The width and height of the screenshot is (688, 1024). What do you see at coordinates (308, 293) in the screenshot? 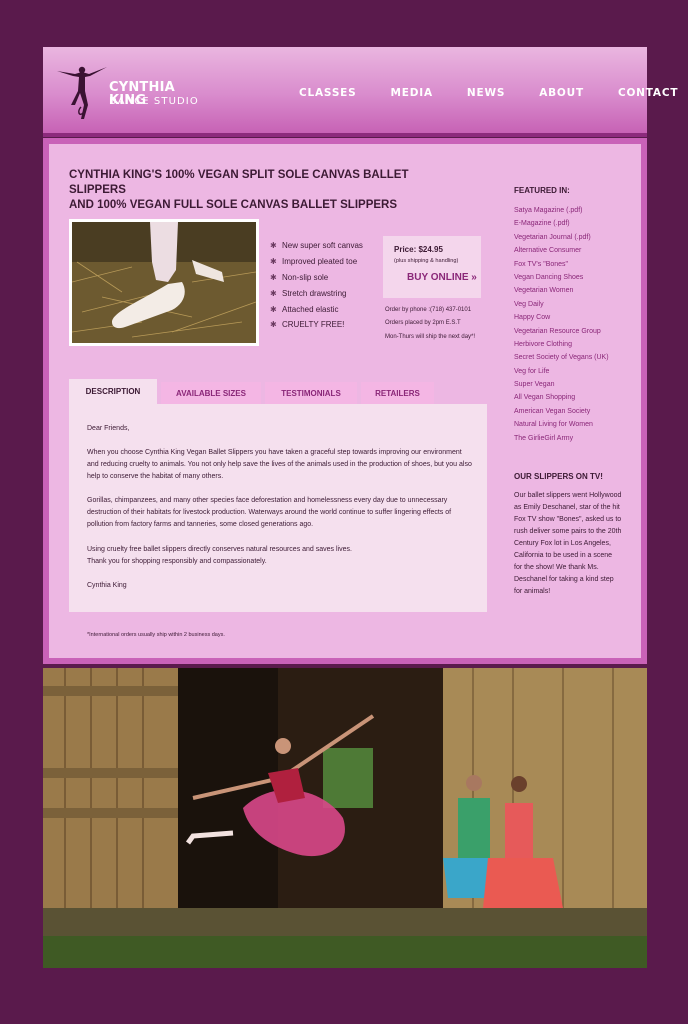
I see `feature-item: ✱ Stretch drawstring` at bounding box center [308, 293].